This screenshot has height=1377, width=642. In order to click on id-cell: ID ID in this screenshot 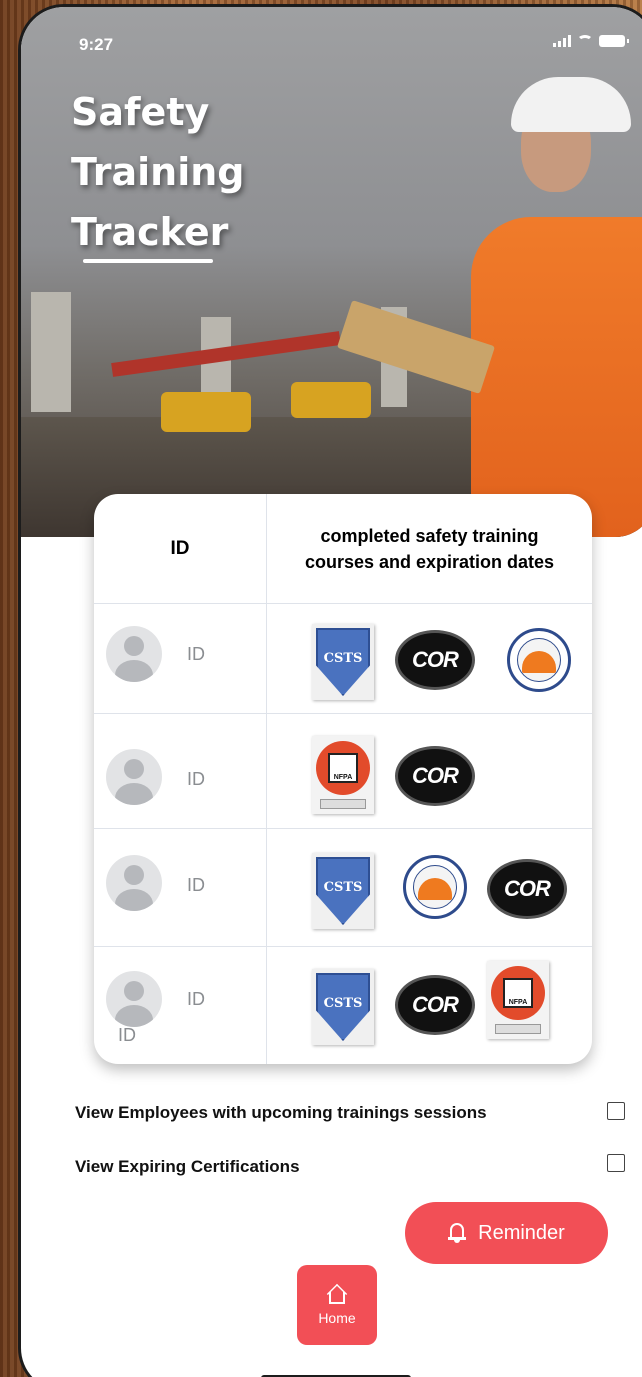, I will do `click(180, 1005)`.